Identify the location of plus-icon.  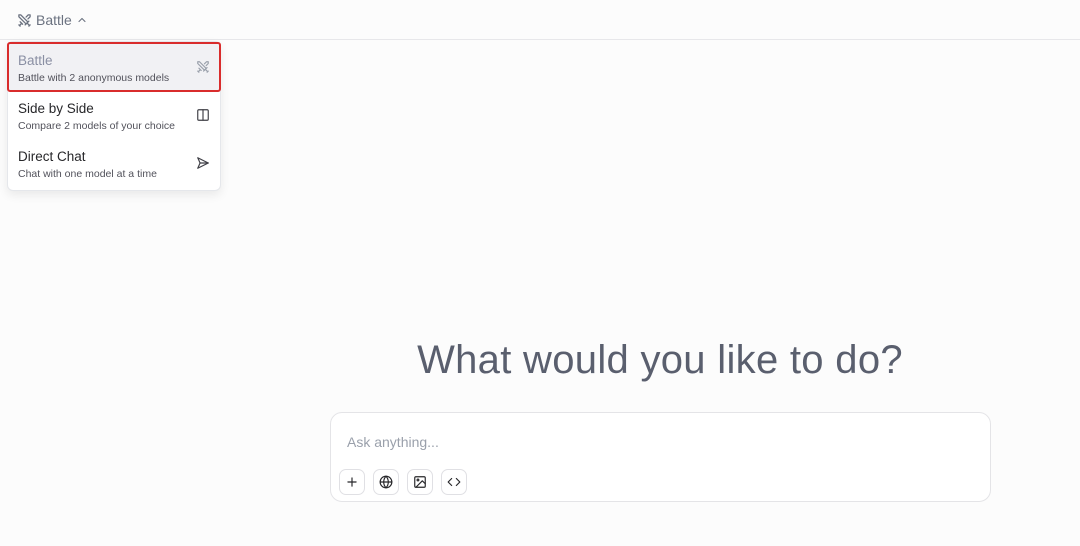
(352, 482).